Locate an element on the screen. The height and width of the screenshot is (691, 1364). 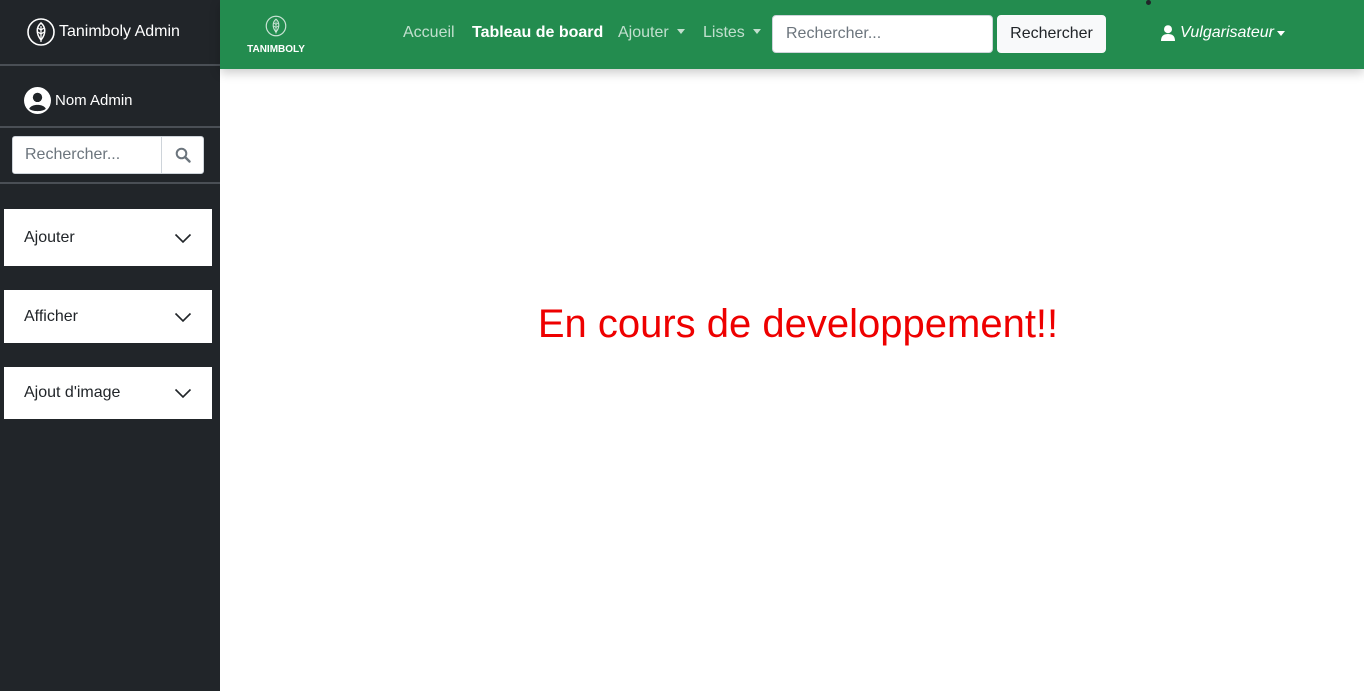
nav-accueil: Accueil is located at coordinates (429, 33).